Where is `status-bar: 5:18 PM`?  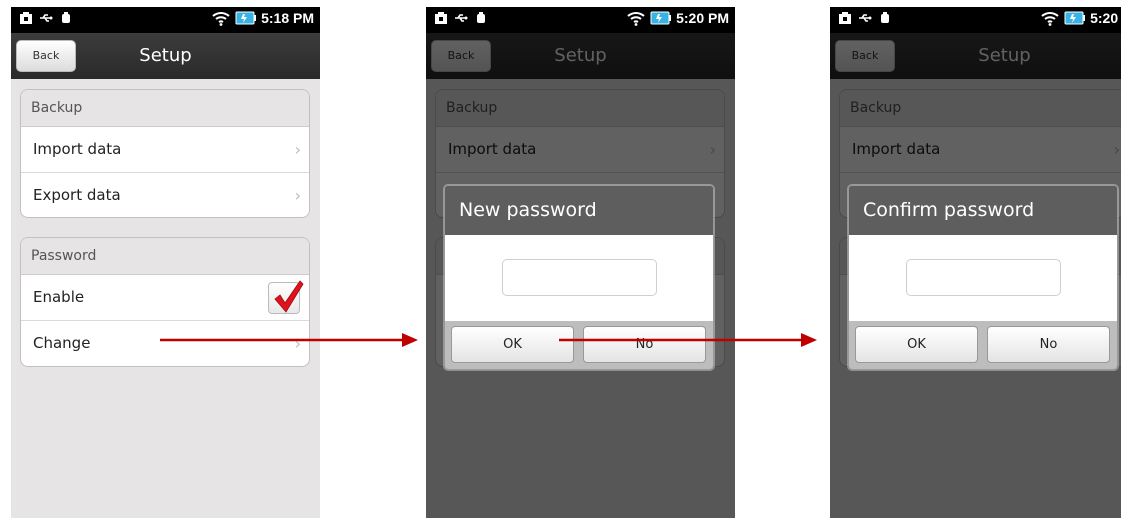
status-bar: 5:18 PM is located at coordinates (165, 20).